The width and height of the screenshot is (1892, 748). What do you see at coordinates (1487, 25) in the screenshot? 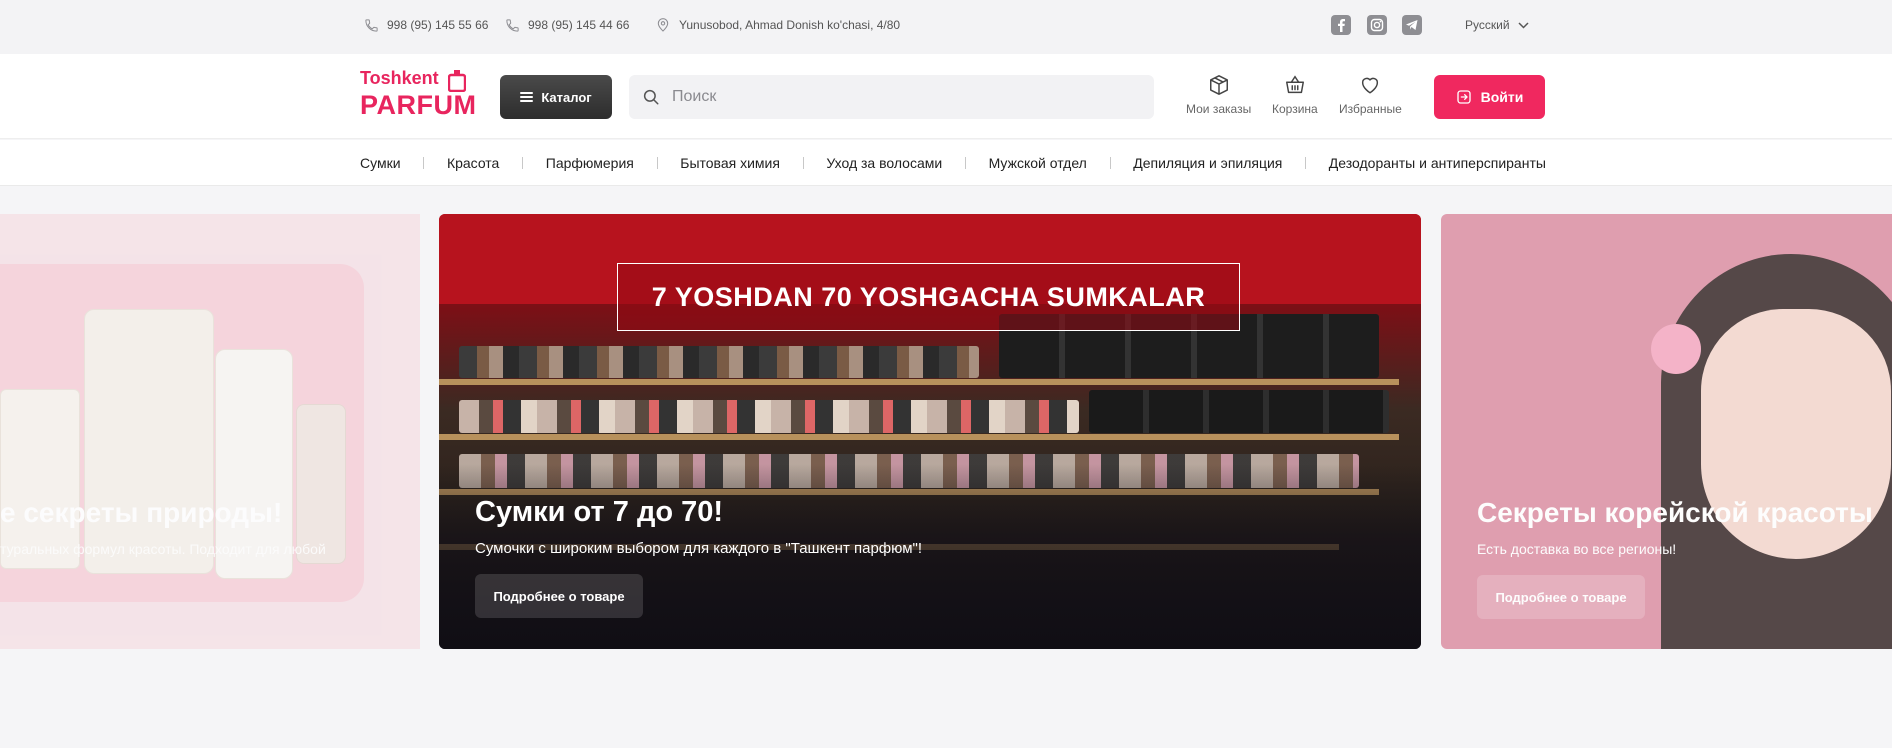
I see `language-label: Русский` at bounding box center [1487, 25].